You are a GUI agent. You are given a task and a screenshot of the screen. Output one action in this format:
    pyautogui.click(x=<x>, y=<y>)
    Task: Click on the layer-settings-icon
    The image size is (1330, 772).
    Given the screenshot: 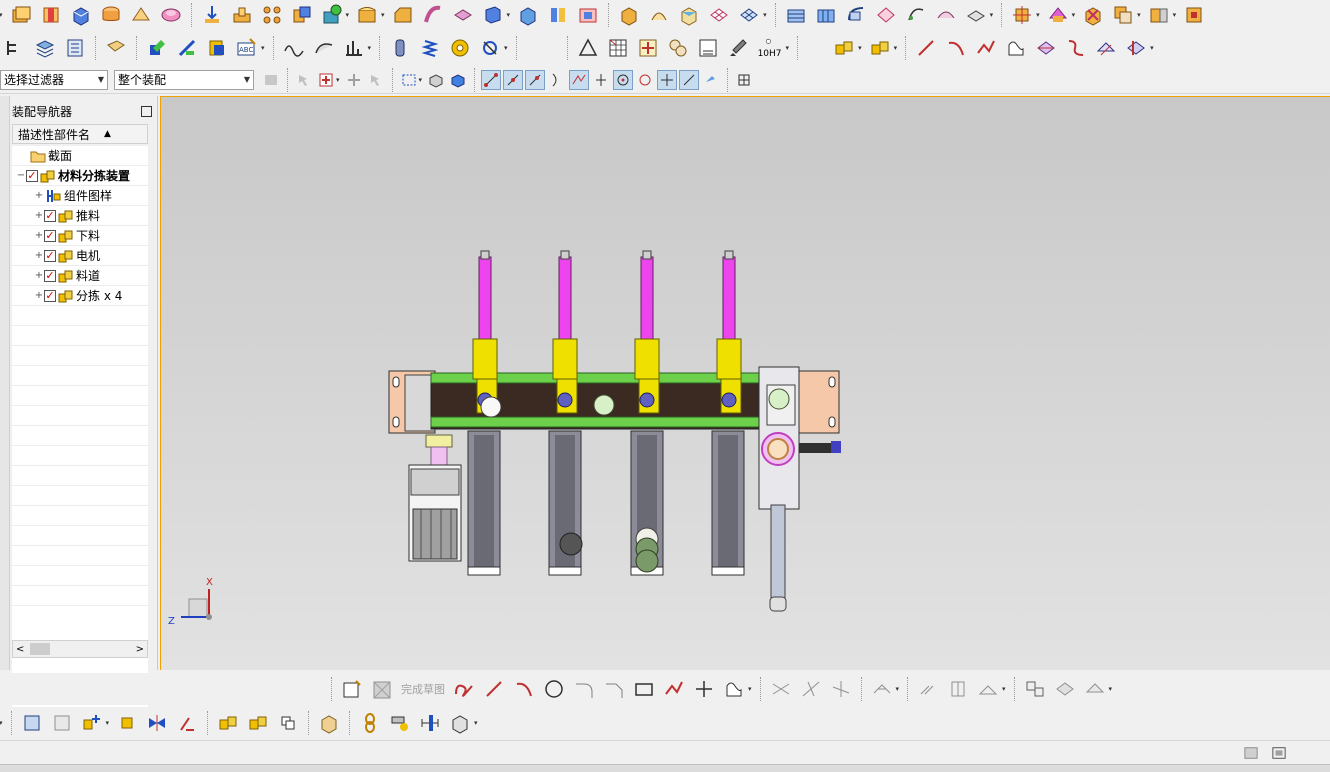 What is the action you would take?
    pyautogui.click(x=45, y=48)
    